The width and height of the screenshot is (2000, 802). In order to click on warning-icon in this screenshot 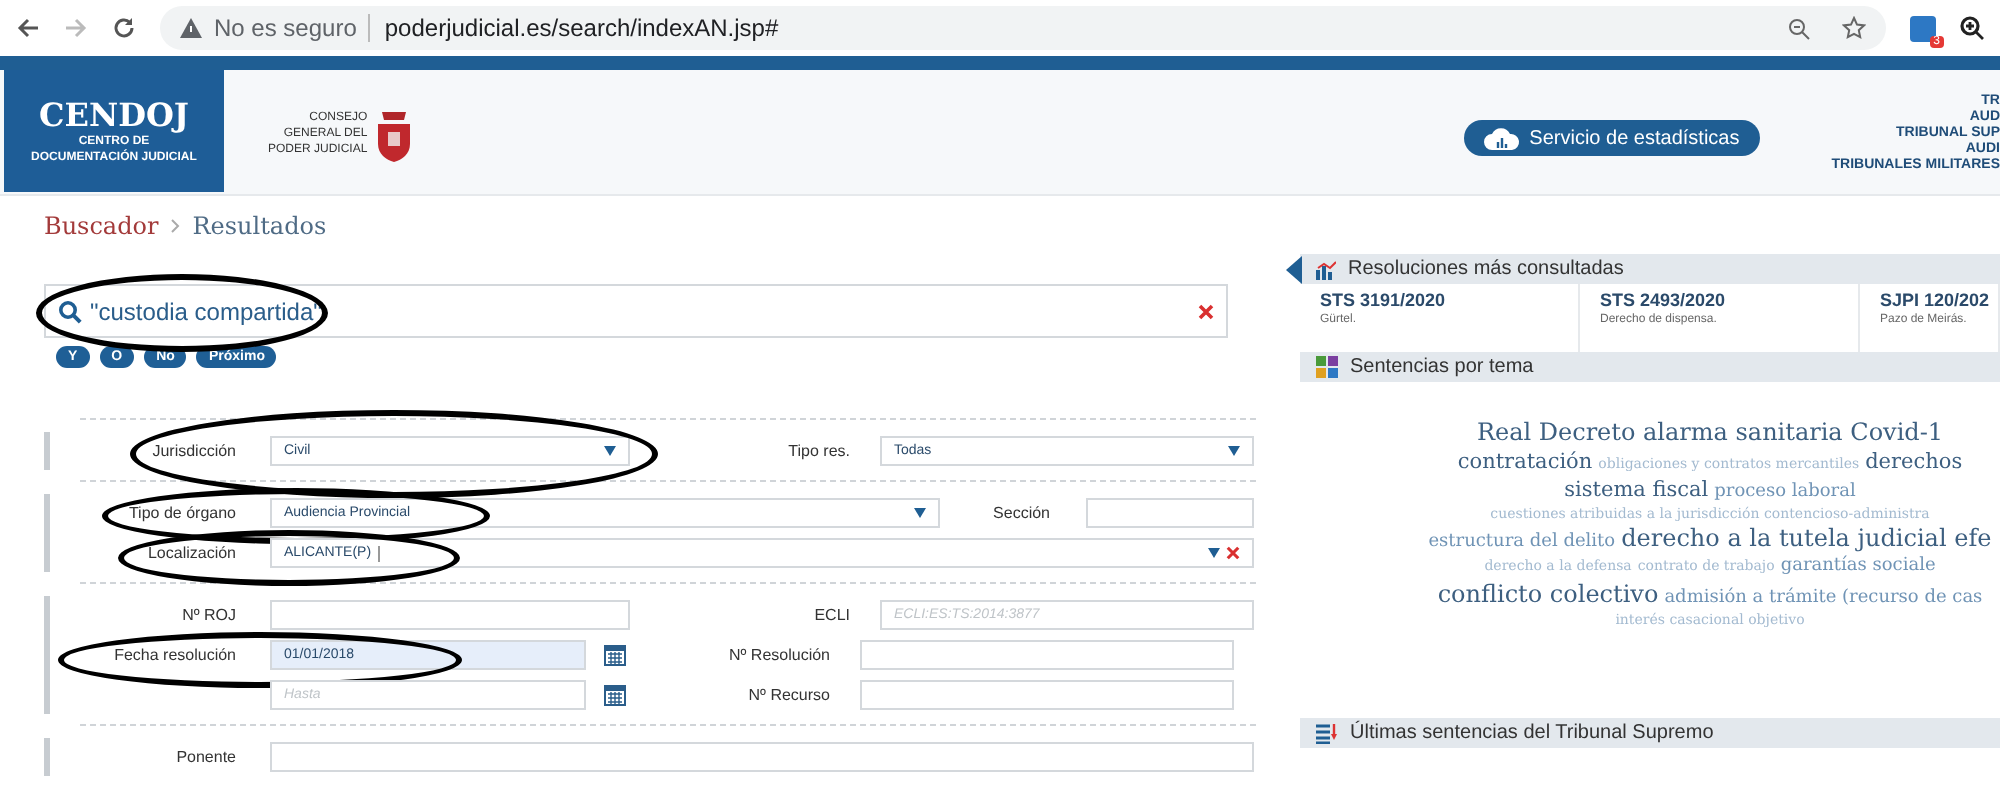, I will do `click(191, 28)`.